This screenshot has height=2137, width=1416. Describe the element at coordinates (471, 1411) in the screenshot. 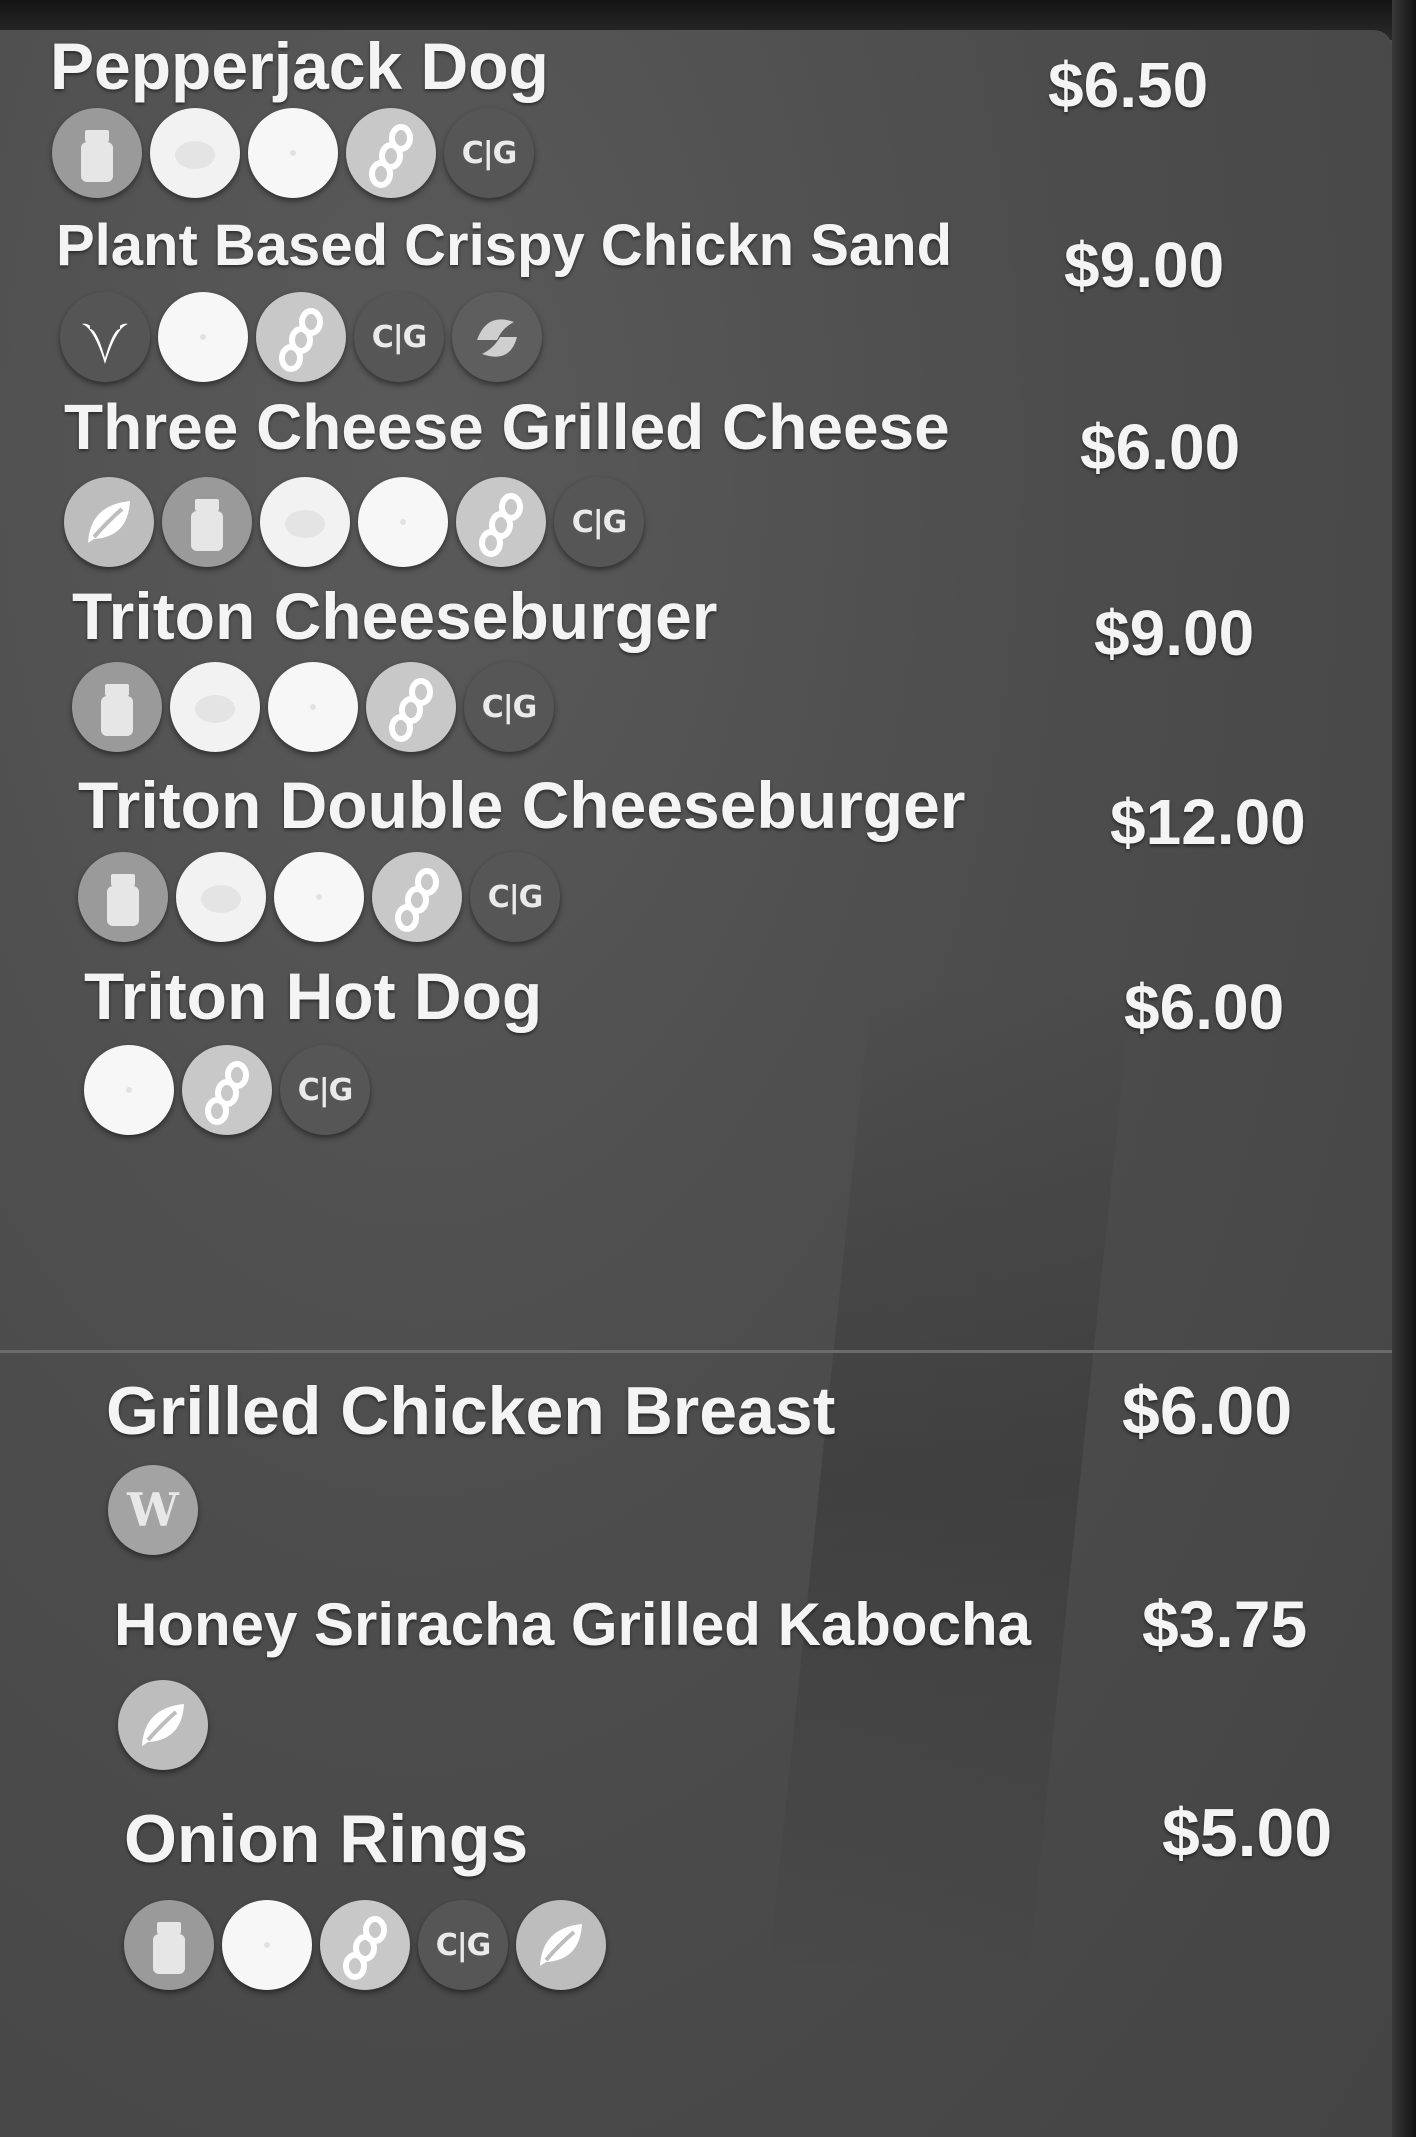

I see `item-name: Grilled Chicken Breast` at that location.